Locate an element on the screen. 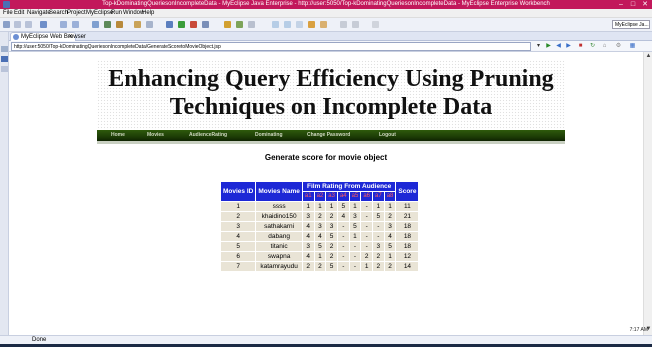 The width and height of the screenshot is (652, 347). menu-help: Help is located at coordinates (148, 13).